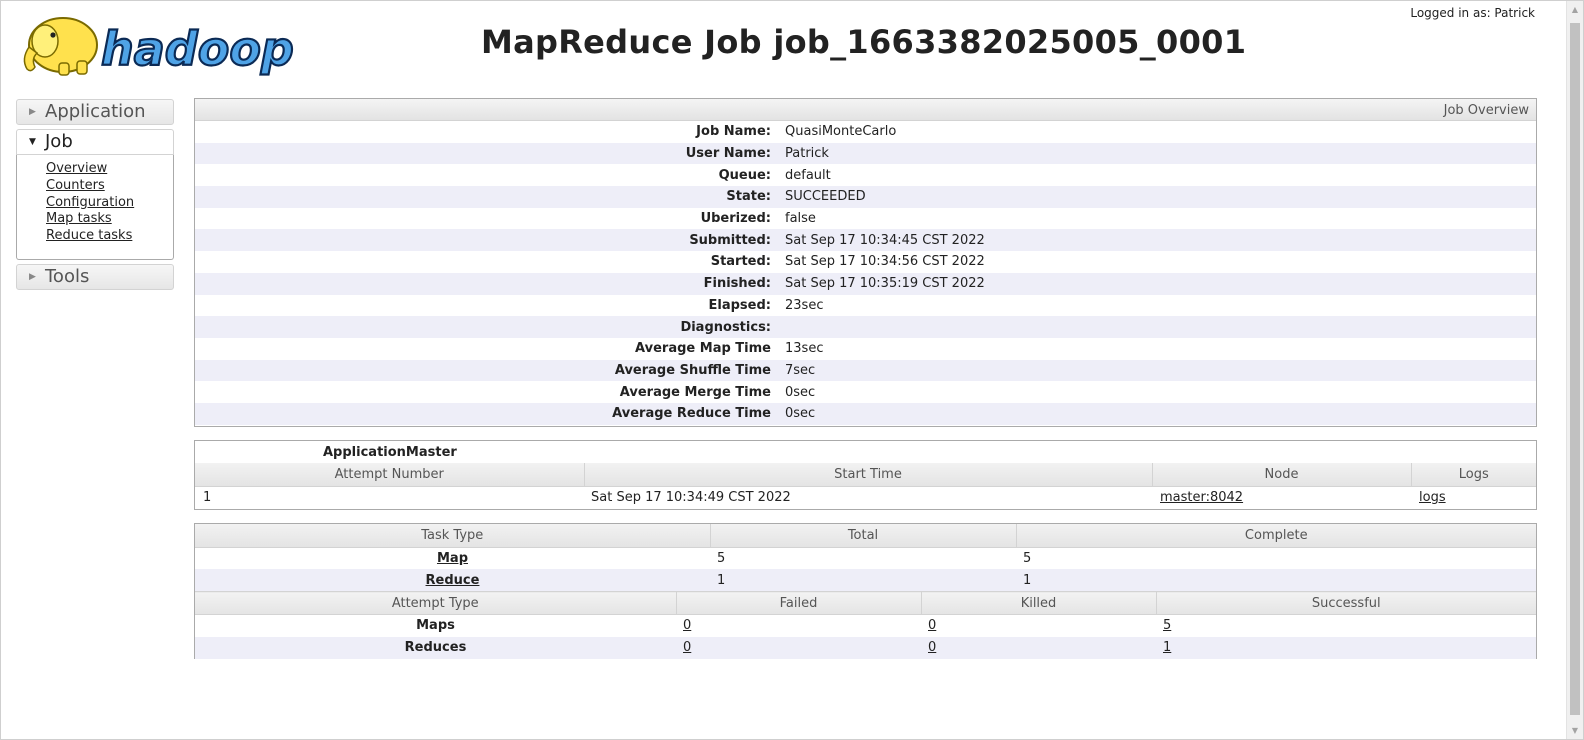 This screenshot has width=1584, height=740. Describe the element at coordinates (865, 647) in the screenshot. I see `table-row: Reduces 0 0 1` at that location.